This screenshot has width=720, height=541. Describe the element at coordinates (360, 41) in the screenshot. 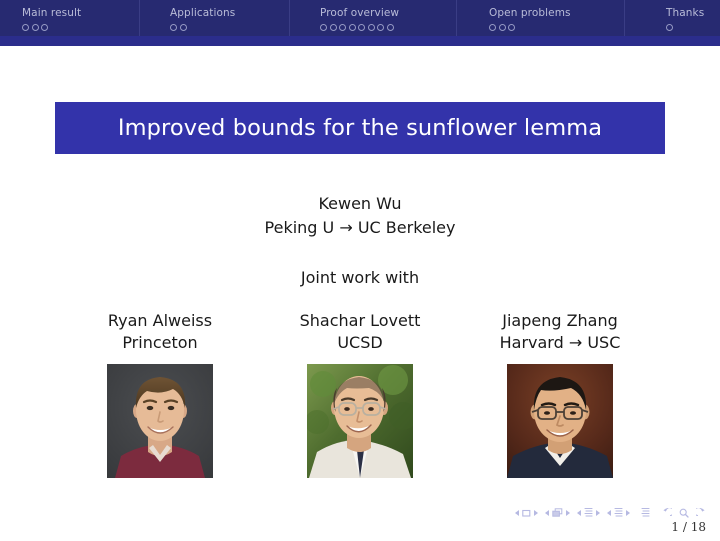

I see `navigation-subbar` at that location.